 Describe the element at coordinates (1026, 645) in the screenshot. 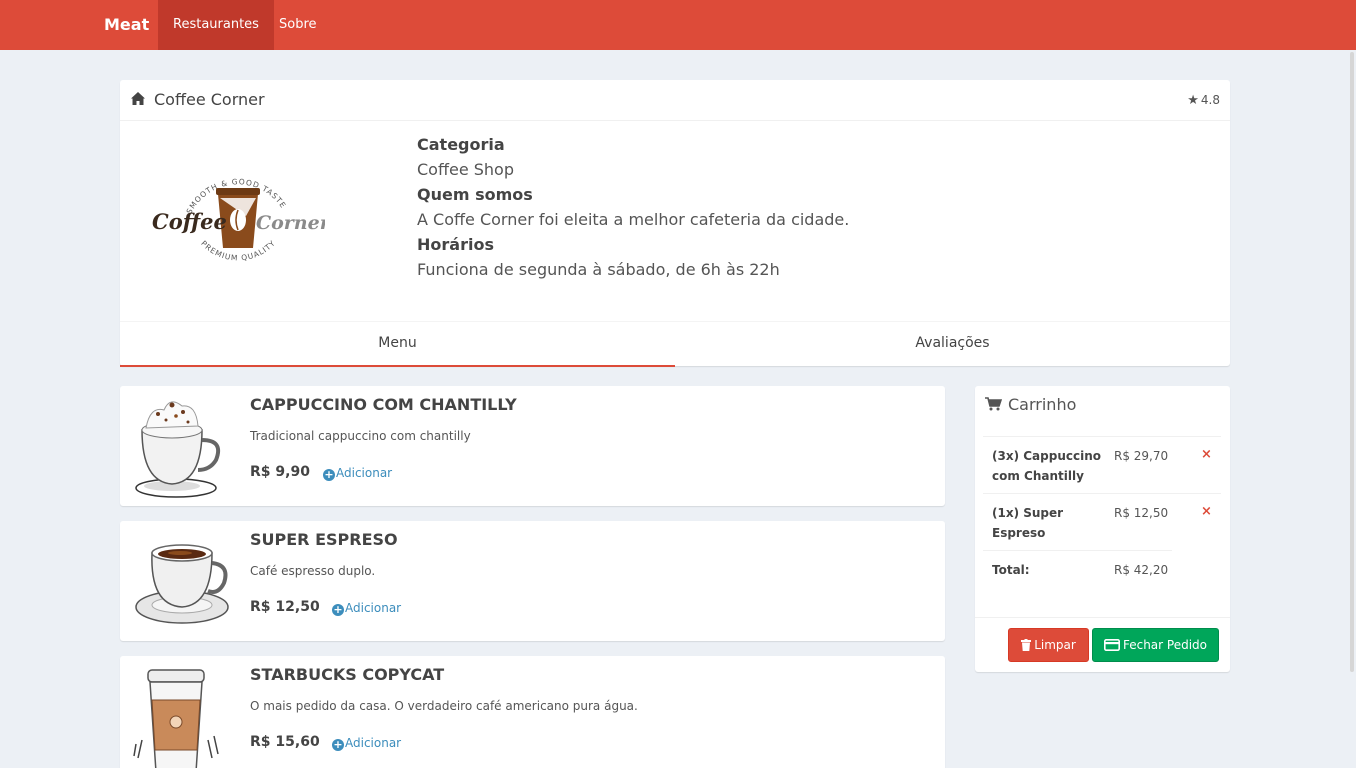

I see `trash-icon` at that location.